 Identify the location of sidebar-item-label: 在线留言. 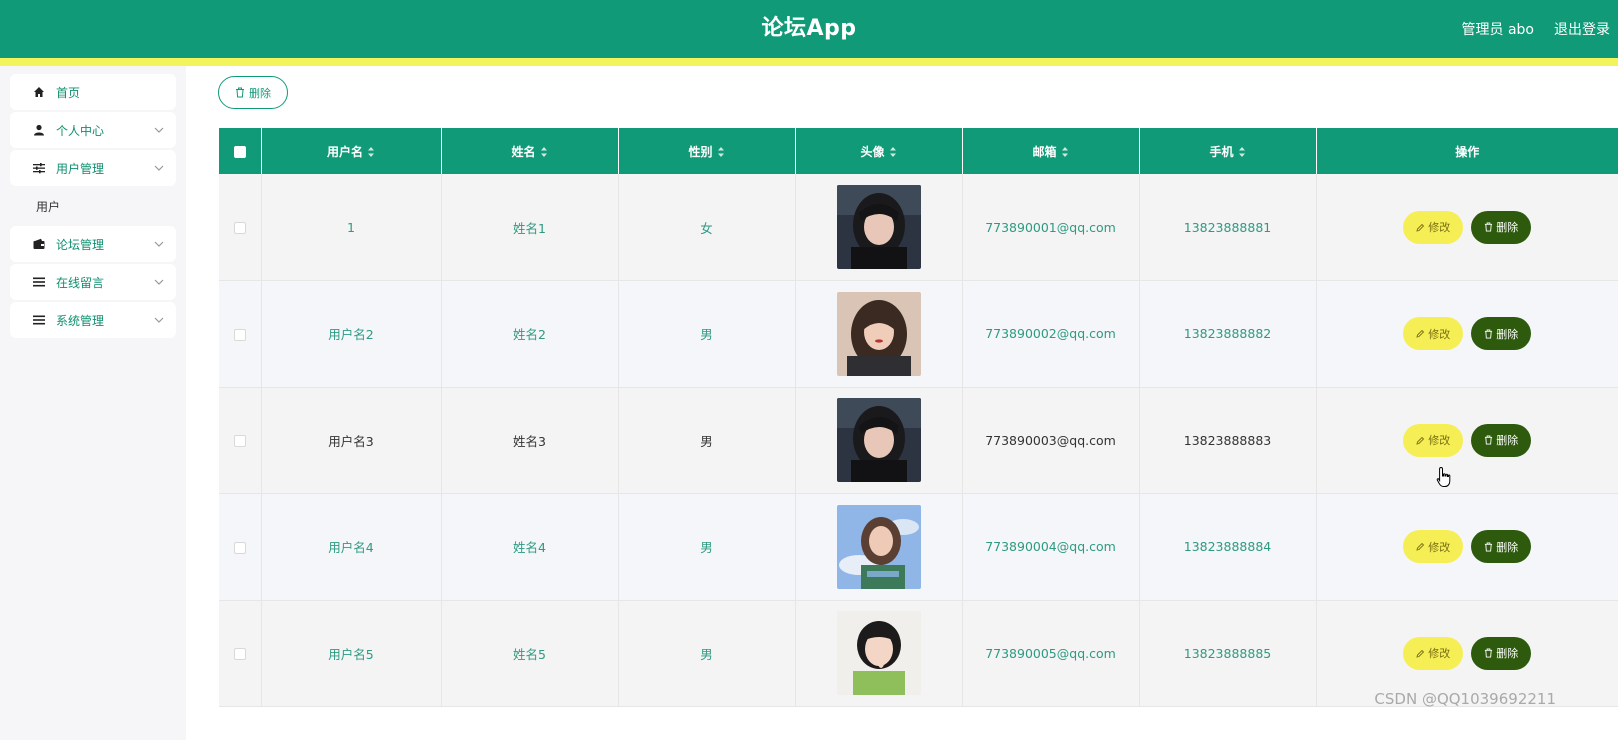
(80, 282).